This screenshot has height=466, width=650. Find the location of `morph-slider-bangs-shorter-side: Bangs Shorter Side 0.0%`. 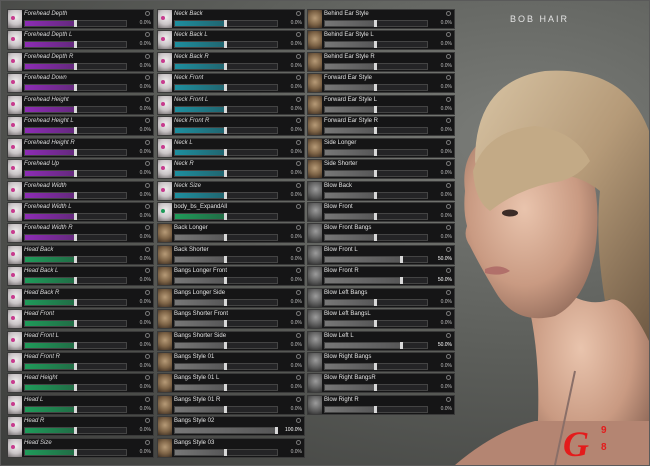

morph-slider-bangs-shorter-side: Bangs Shorter Side 0.0% is located at coordinates (231, 340).